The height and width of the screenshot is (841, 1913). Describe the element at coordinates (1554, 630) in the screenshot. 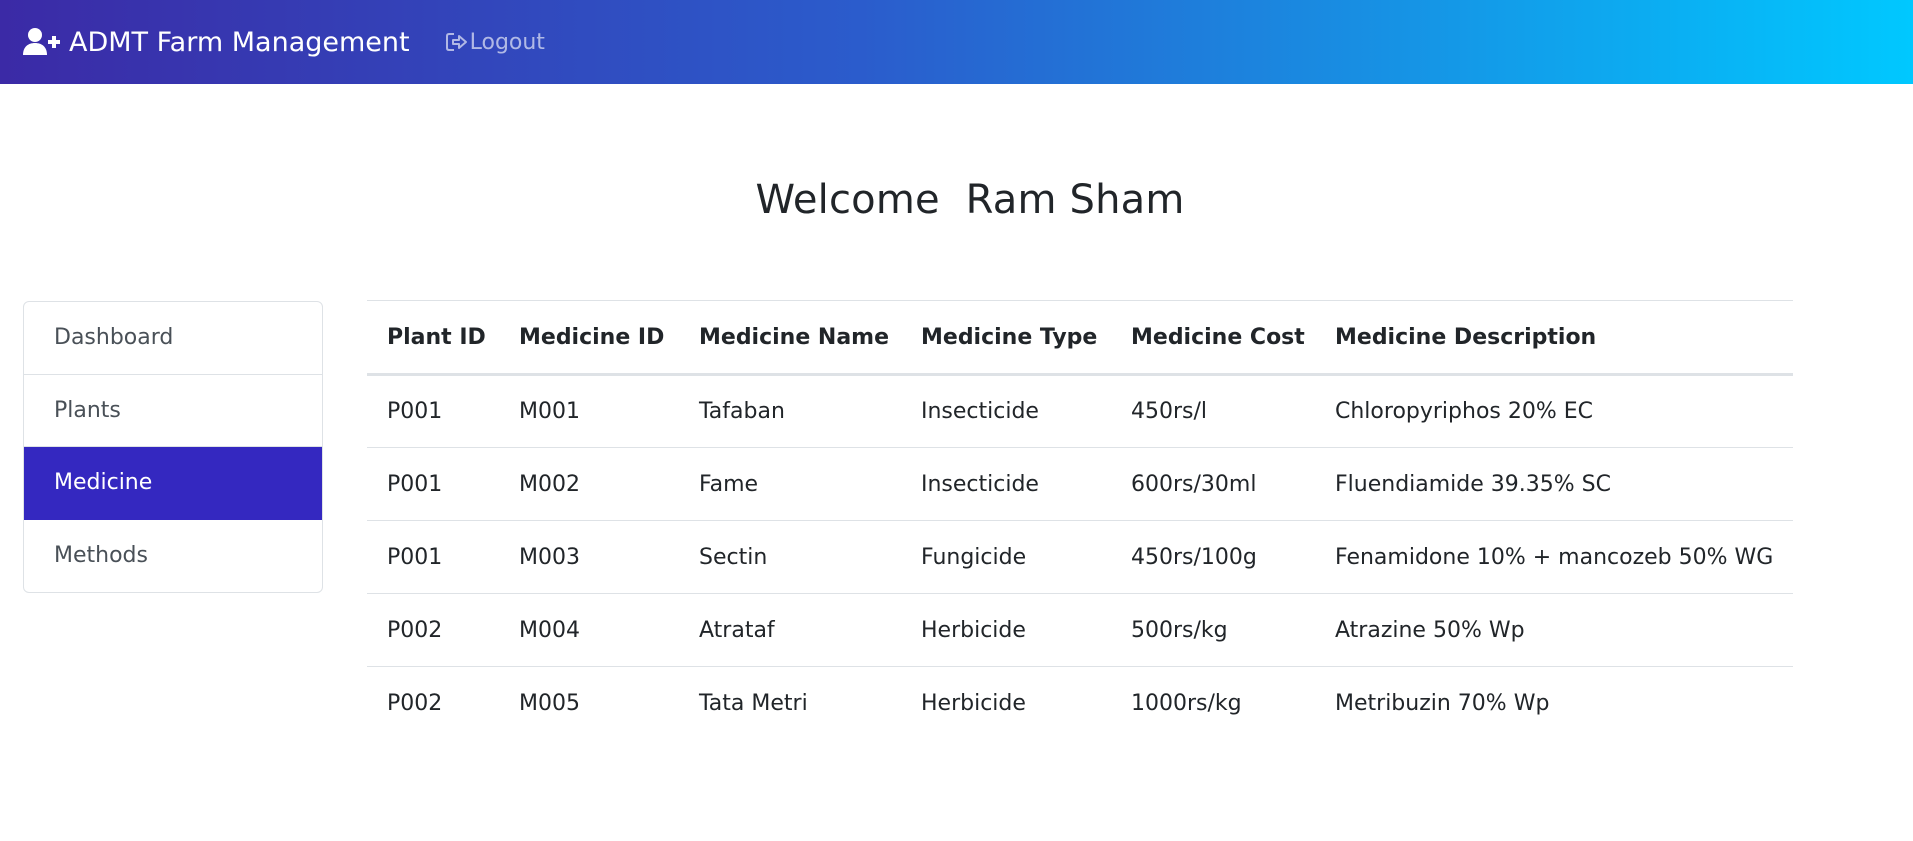

I see `cell-medicine-description: Atrazine 50% Wp` at that location.